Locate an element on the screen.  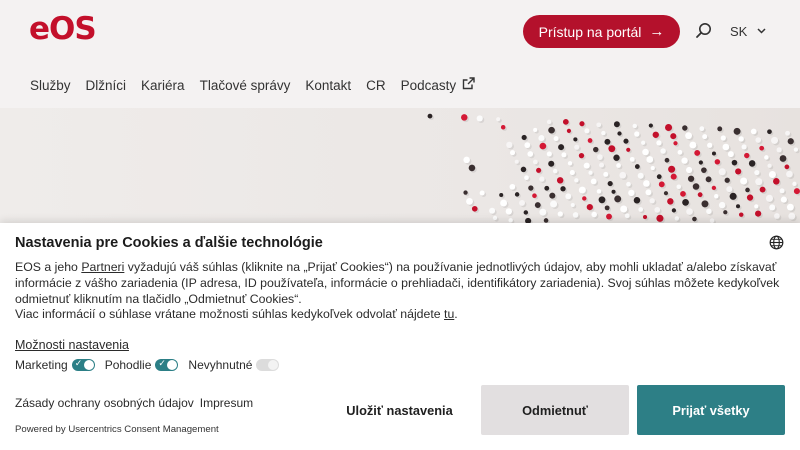
nav-item-podcasty: Podcasty is located at coordinates (438, 85).